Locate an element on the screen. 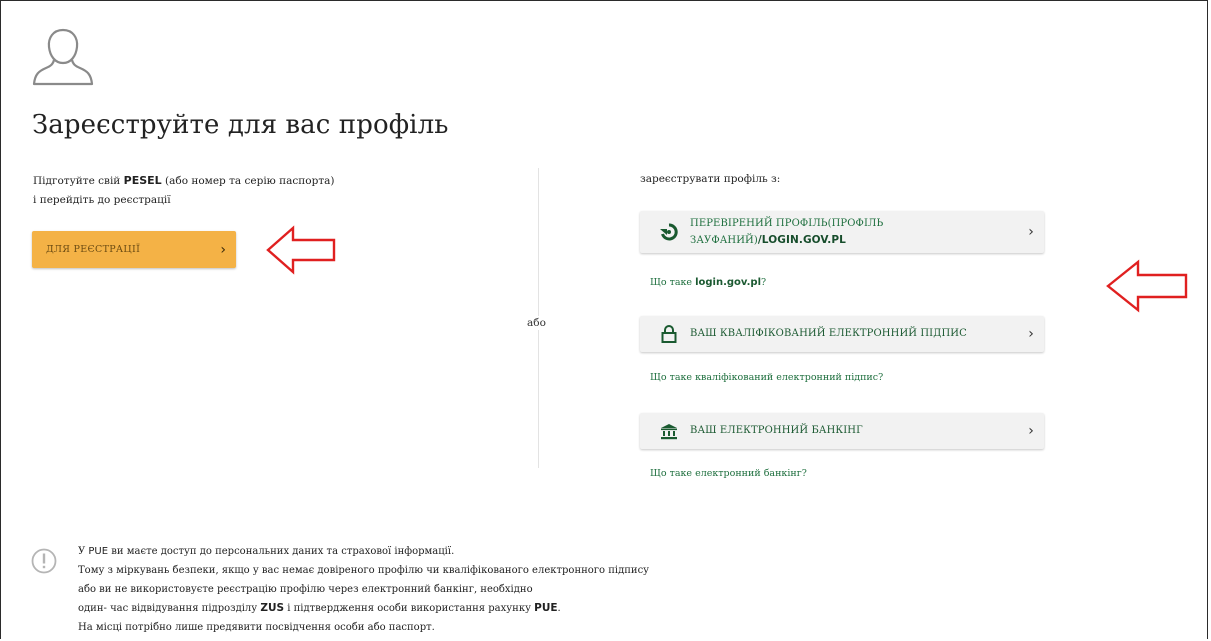 This screenshot has width=1211, height=641. login-gov-label: /LOGIN.GOV.PL is located at coordinates (801, 239).